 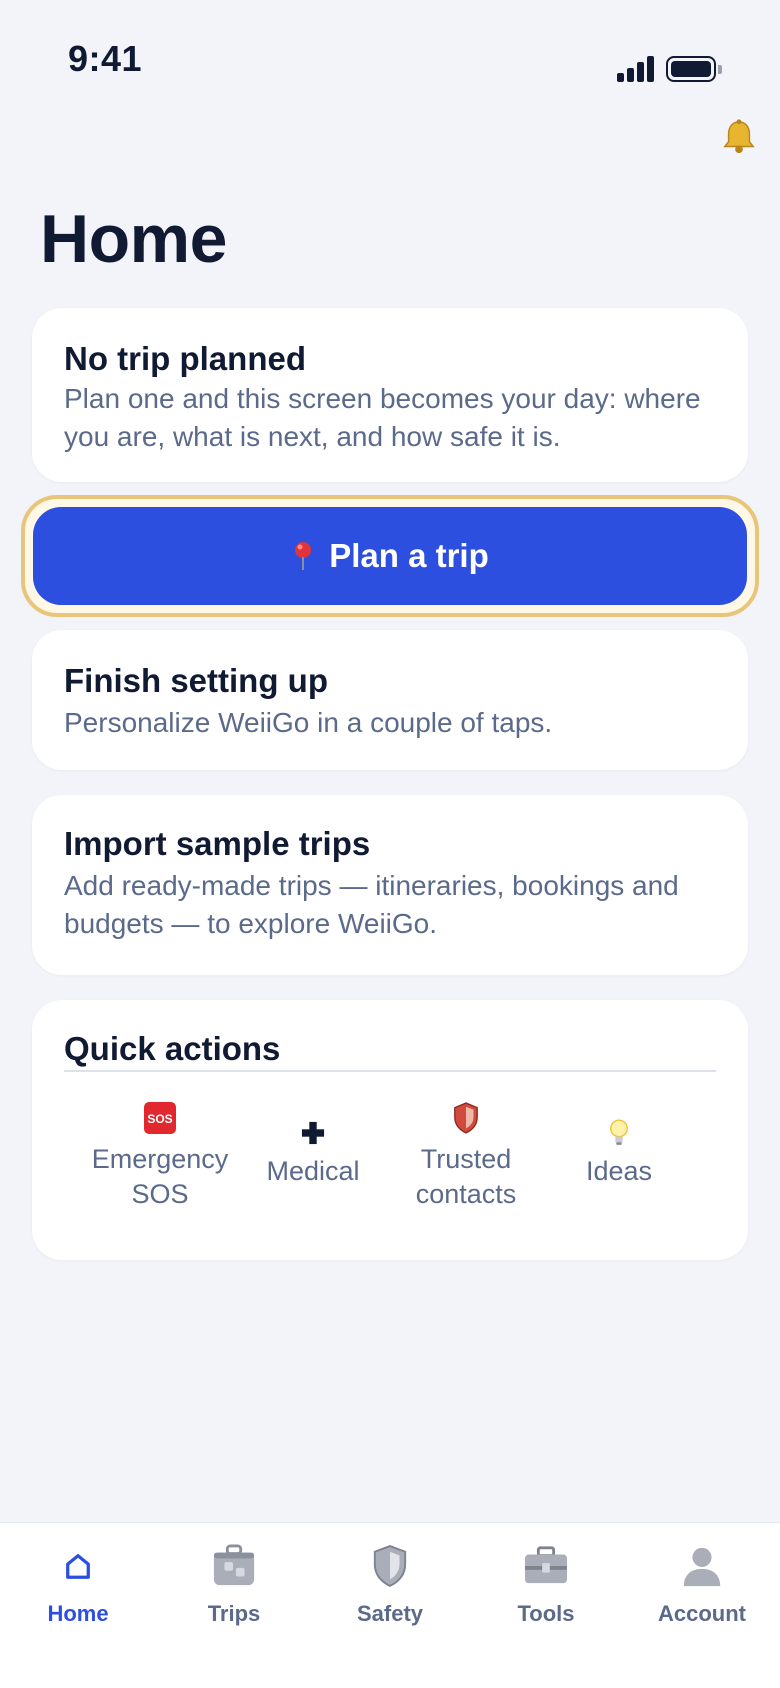 I want to click on tab-safety: Safety, so click(x=390, y=1587).